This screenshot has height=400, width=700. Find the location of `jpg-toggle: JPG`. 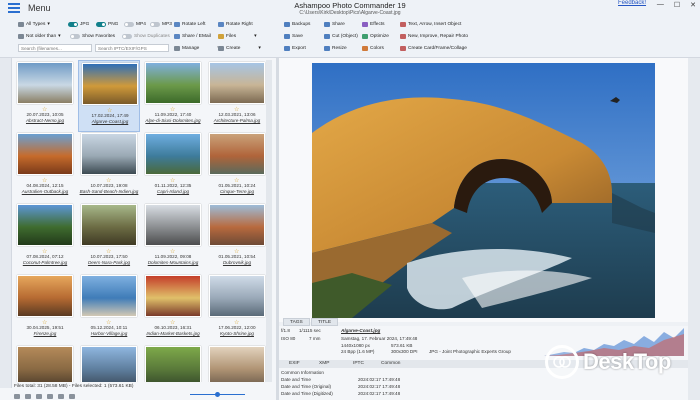

jpg-toggle: JPG is located at coordinates (78, 24).